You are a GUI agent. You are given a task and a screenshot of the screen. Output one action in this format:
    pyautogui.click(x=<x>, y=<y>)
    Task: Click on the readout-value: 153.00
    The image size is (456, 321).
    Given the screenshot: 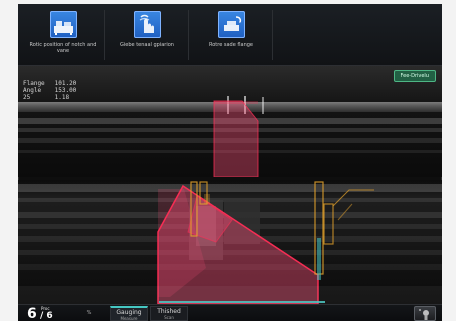 What is the action you would take?
    pyautogui.click(x=65, y=90)
    